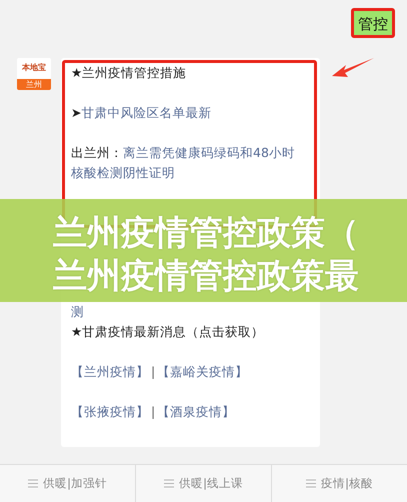  Describe the element at coordinates (129, 73) in the screenshot. I see `message-heading: ★兰州疫情管控措施` at that location.